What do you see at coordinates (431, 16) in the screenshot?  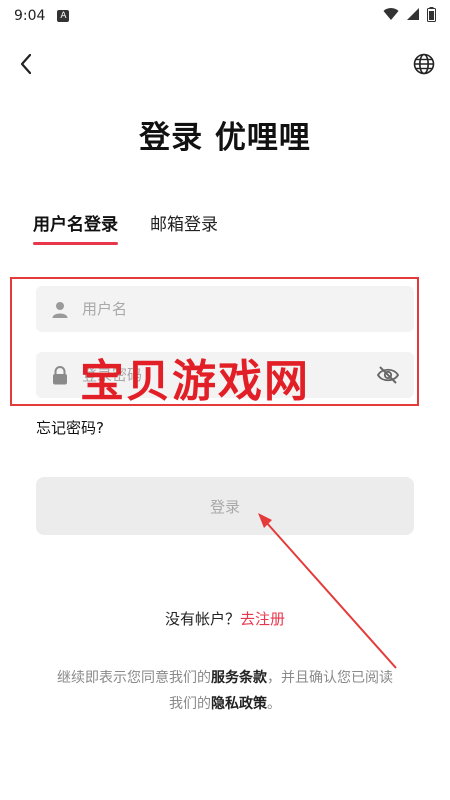 I see `battery-icon` at bounding box center [431, 16].